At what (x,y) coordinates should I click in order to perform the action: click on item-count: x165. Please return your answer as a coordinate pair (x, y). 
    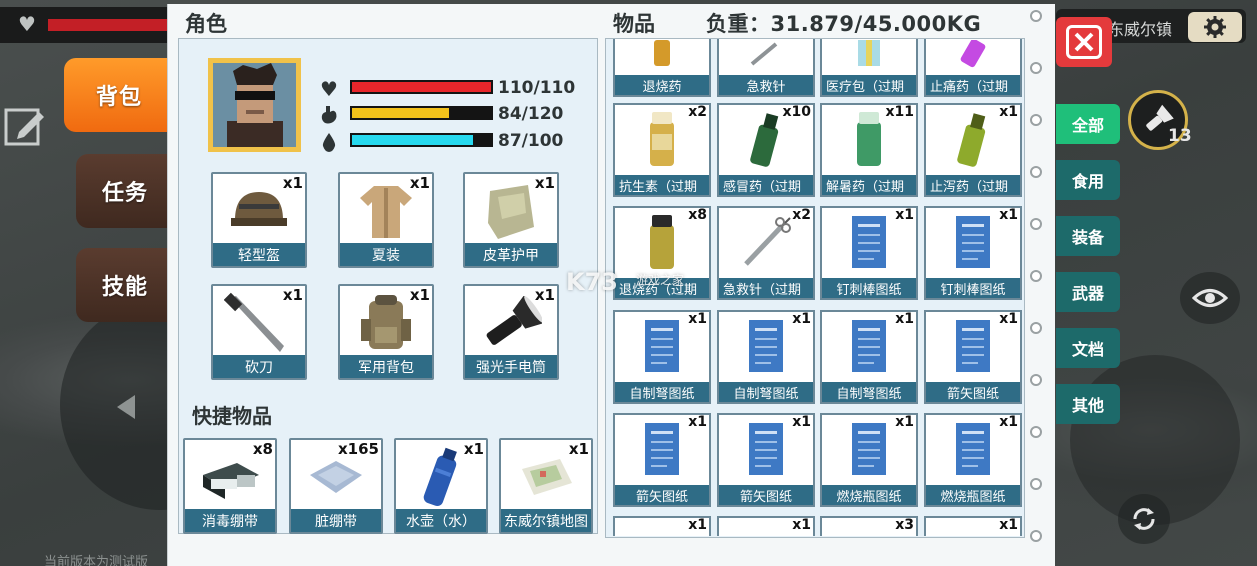
    Looking at the image, I should click on (358, 449).